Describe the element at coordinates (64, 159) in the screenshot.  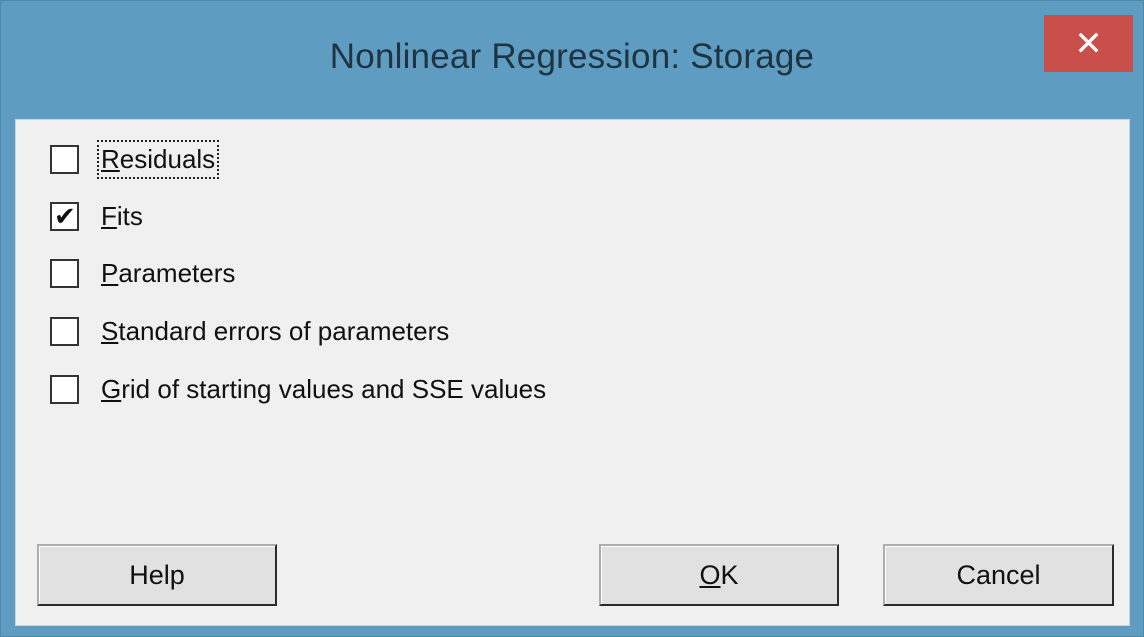
I see `residuals-checkbox` at that location.